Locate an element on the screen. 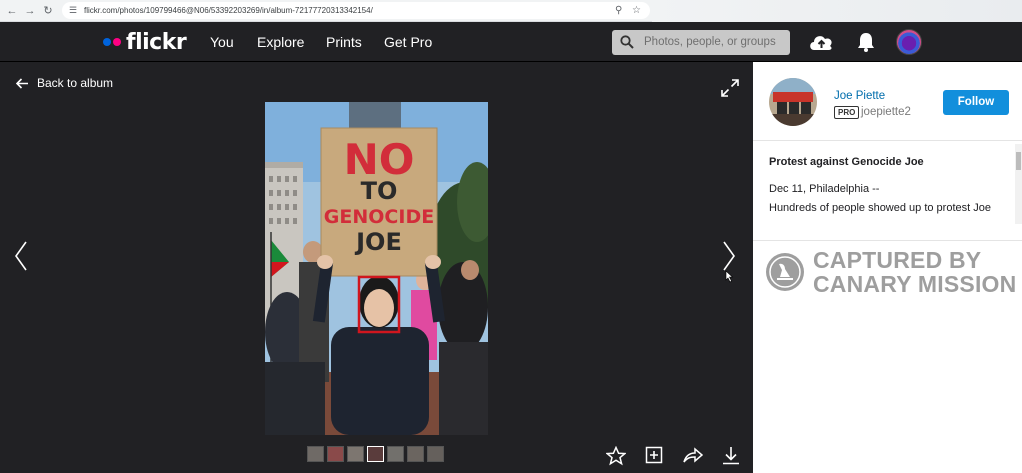 This screenshot has width=1022, height=473. user-avatar is located at coordinates (909, 42).